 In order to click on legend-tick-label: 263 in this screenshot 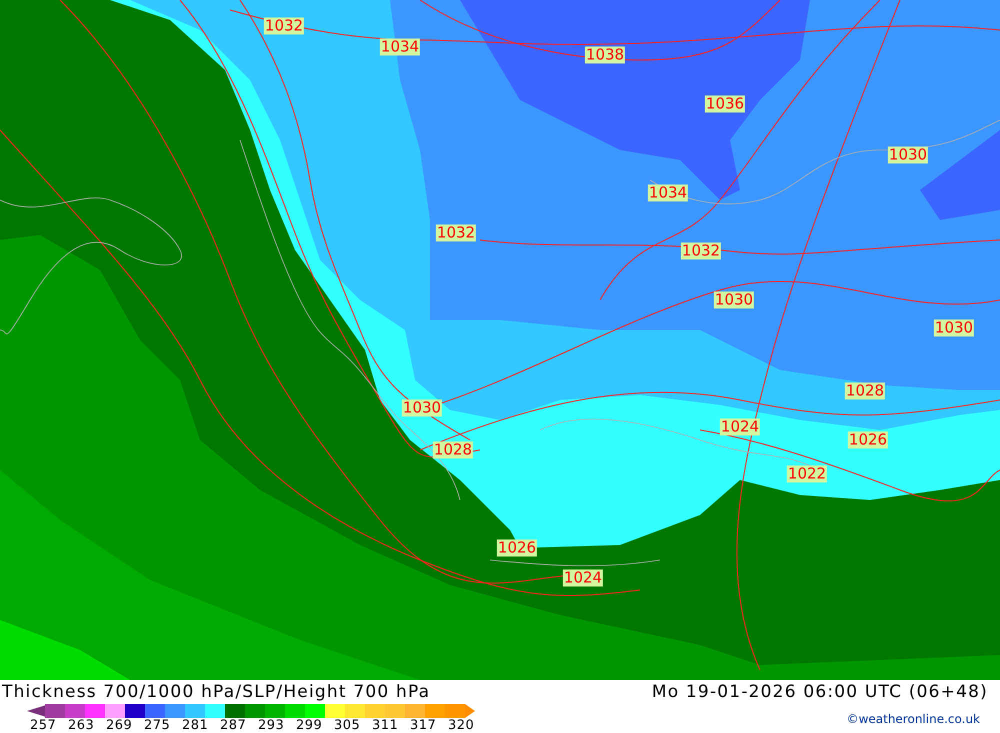, I will do `click(82, 725)`.